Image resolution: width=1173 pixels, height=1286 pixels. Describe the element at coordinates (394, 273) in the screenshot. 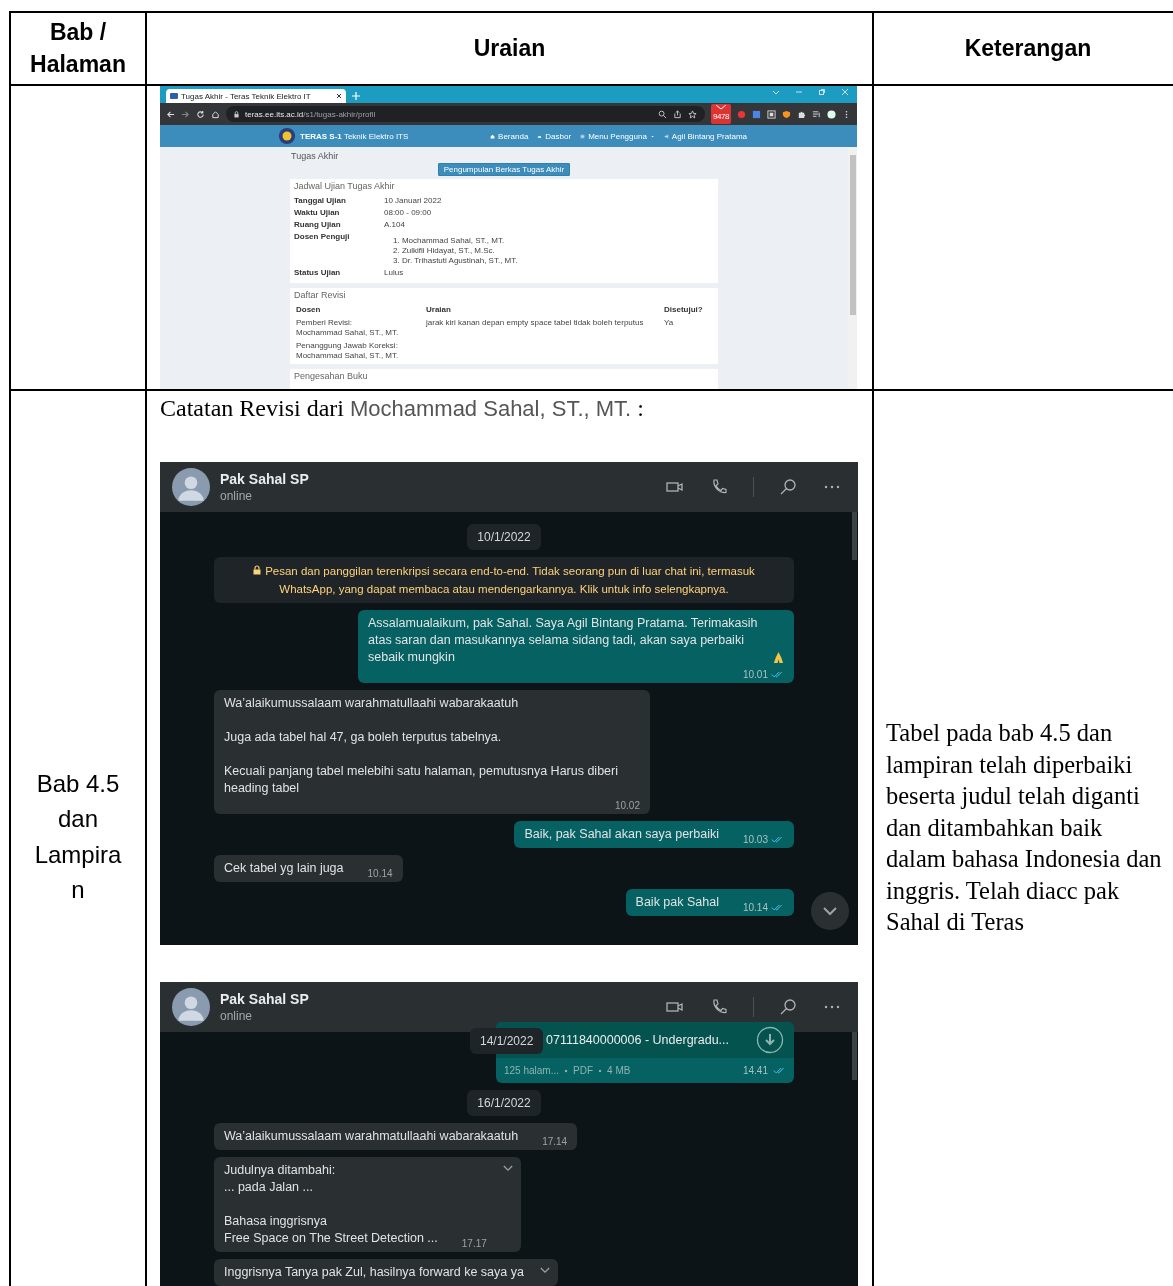

I see `field-value: Lulus` at that location.